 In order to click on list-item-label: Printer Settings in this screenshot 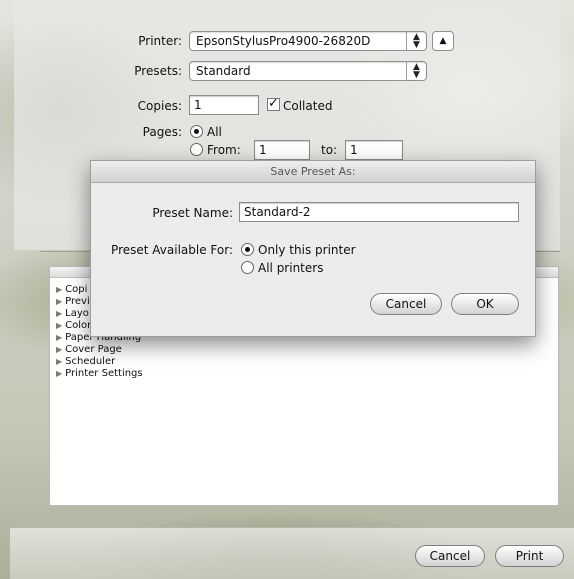, I will do `click(104, 373)`.